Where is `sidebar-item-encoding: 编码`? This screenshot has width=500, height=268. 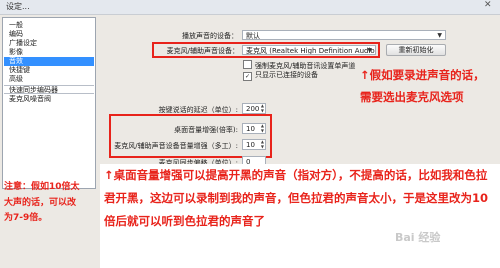 sidebar-item-encoding: 编码 is located at coordinates (16, 34).